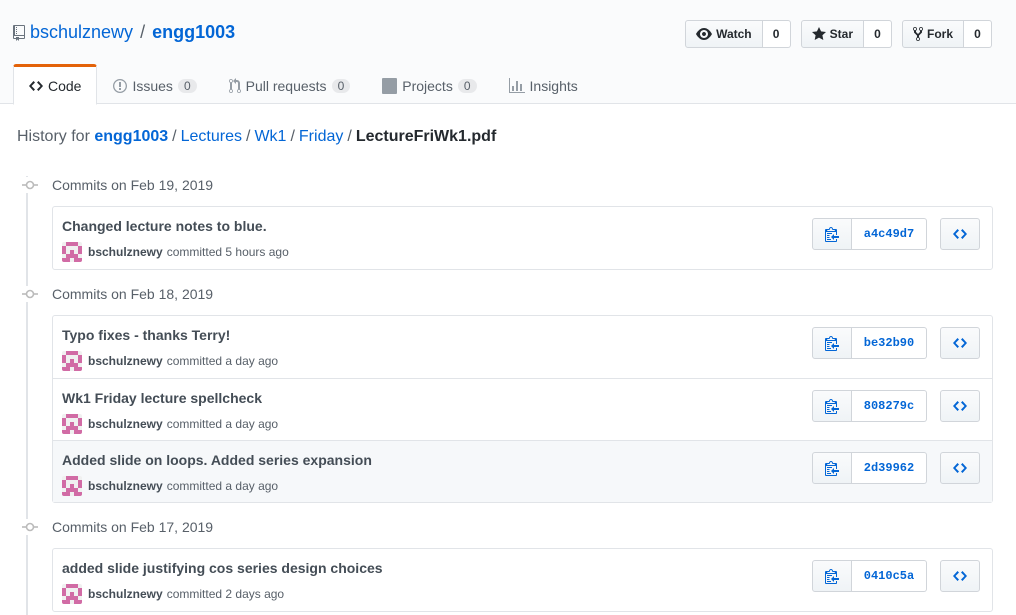 The width and height of the screenshot is (1016, 615). I want to click on pull-request-icon, so click(234, 85).